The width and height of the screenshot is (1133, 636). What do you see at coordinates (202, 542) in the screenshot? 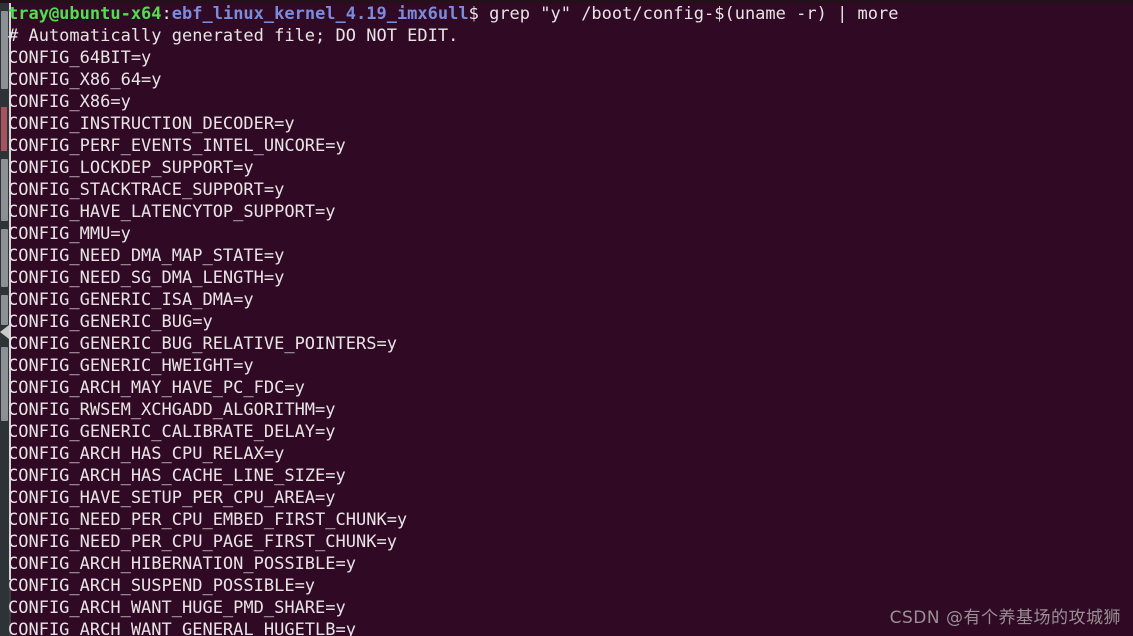
I see `terminal-output-line: CONFIG_NEED_PER_CPU_PAGE_FIRST_CHUNK=y` at bounding box center [202, 542].